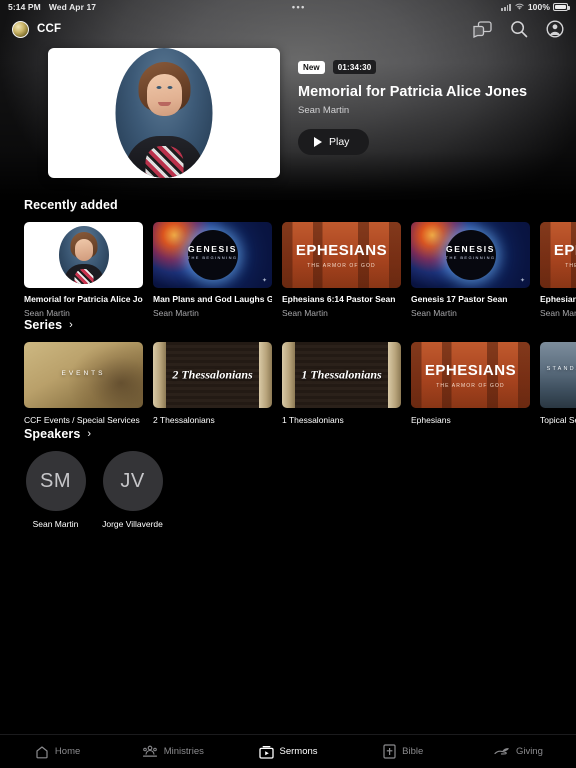 The height and width of the screenshot is (768, 576). I want to click on sermon-thumbnail: EPHESIANS THE ARMOR OF GOD, so click(341, 255).